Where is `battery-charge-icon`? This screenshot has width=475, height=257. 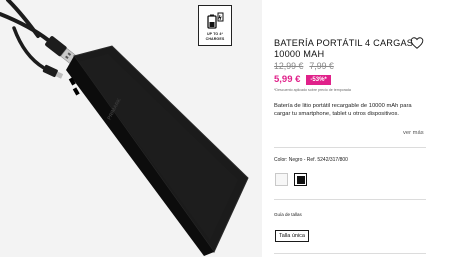 battery-charge-icon is located at coordinates (215, 20).